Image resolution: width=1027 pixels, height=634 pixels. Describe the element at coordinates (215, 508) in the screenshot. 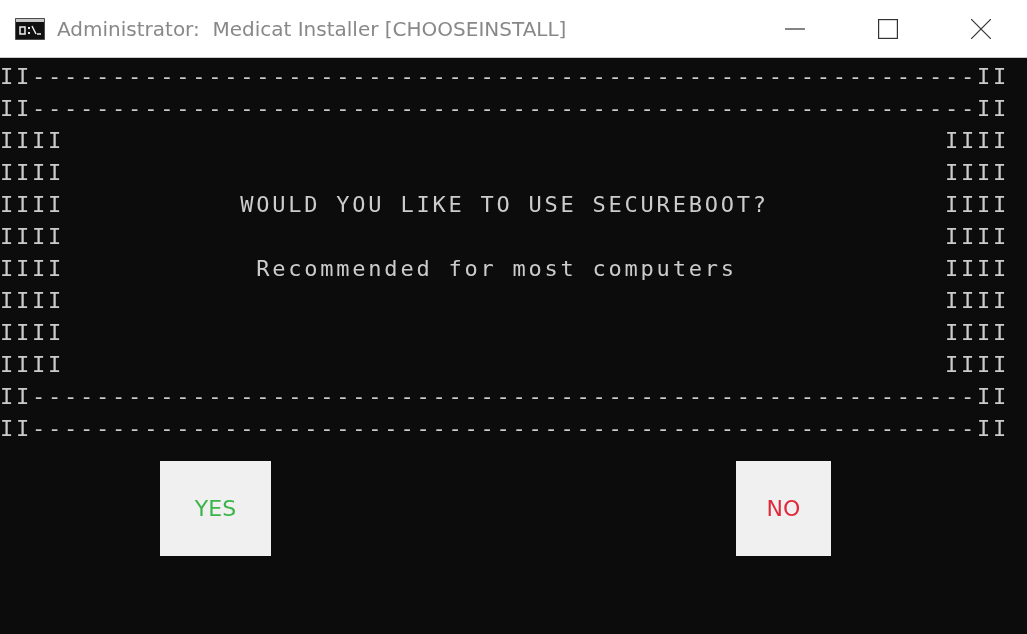

I see `console-button: YES` at that location.